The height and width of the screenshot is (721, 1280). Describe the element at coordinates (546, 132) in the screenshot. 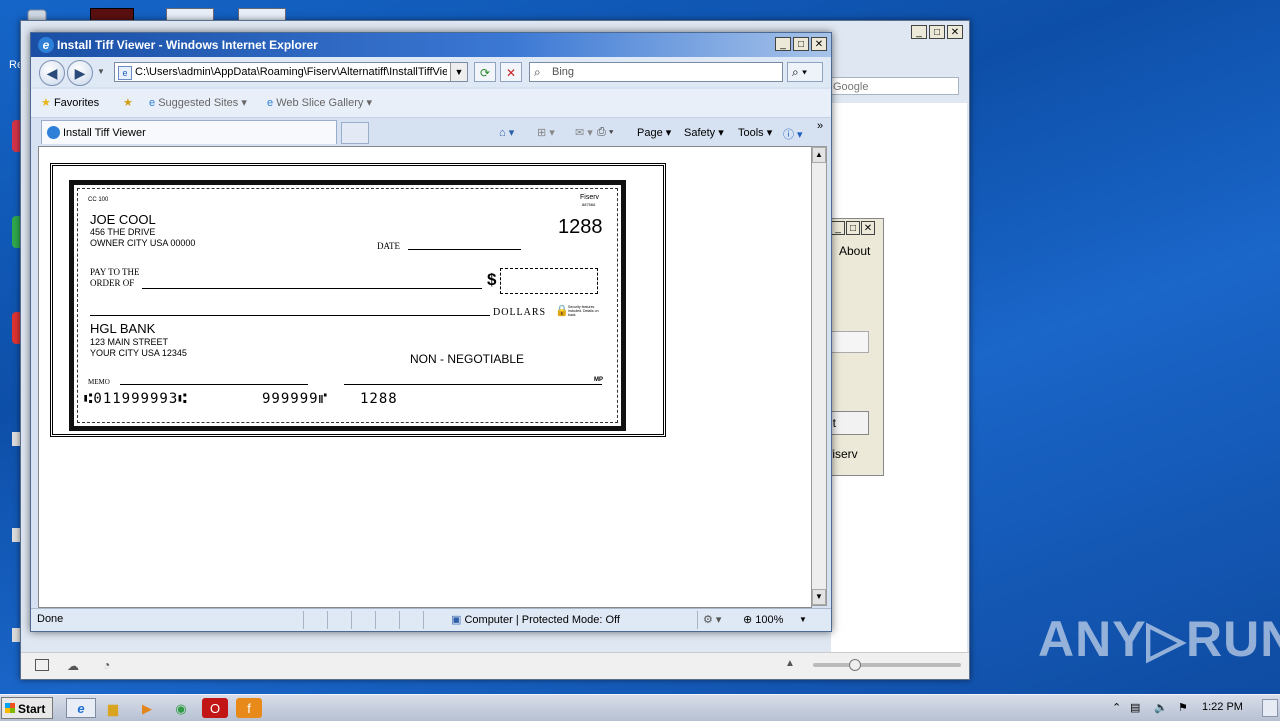

I see `feeds-icon: ⊞ ▾` at that location.